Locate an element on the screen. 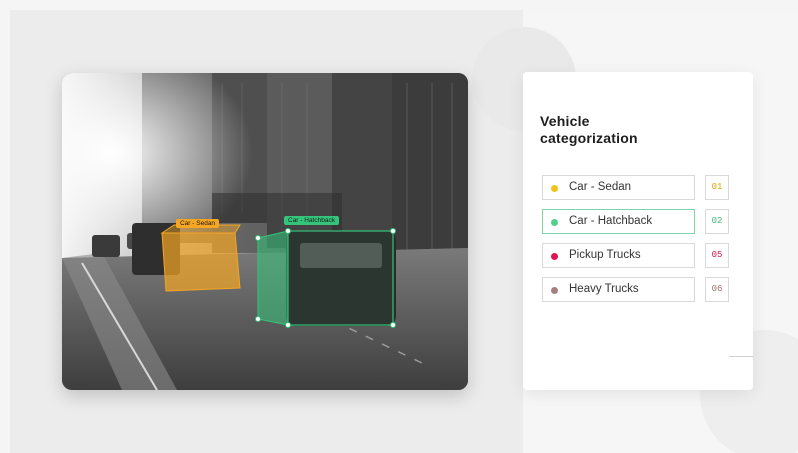 This screenshot has height=453, width=798. category-count: 05 is located at coordinates (717, 255).